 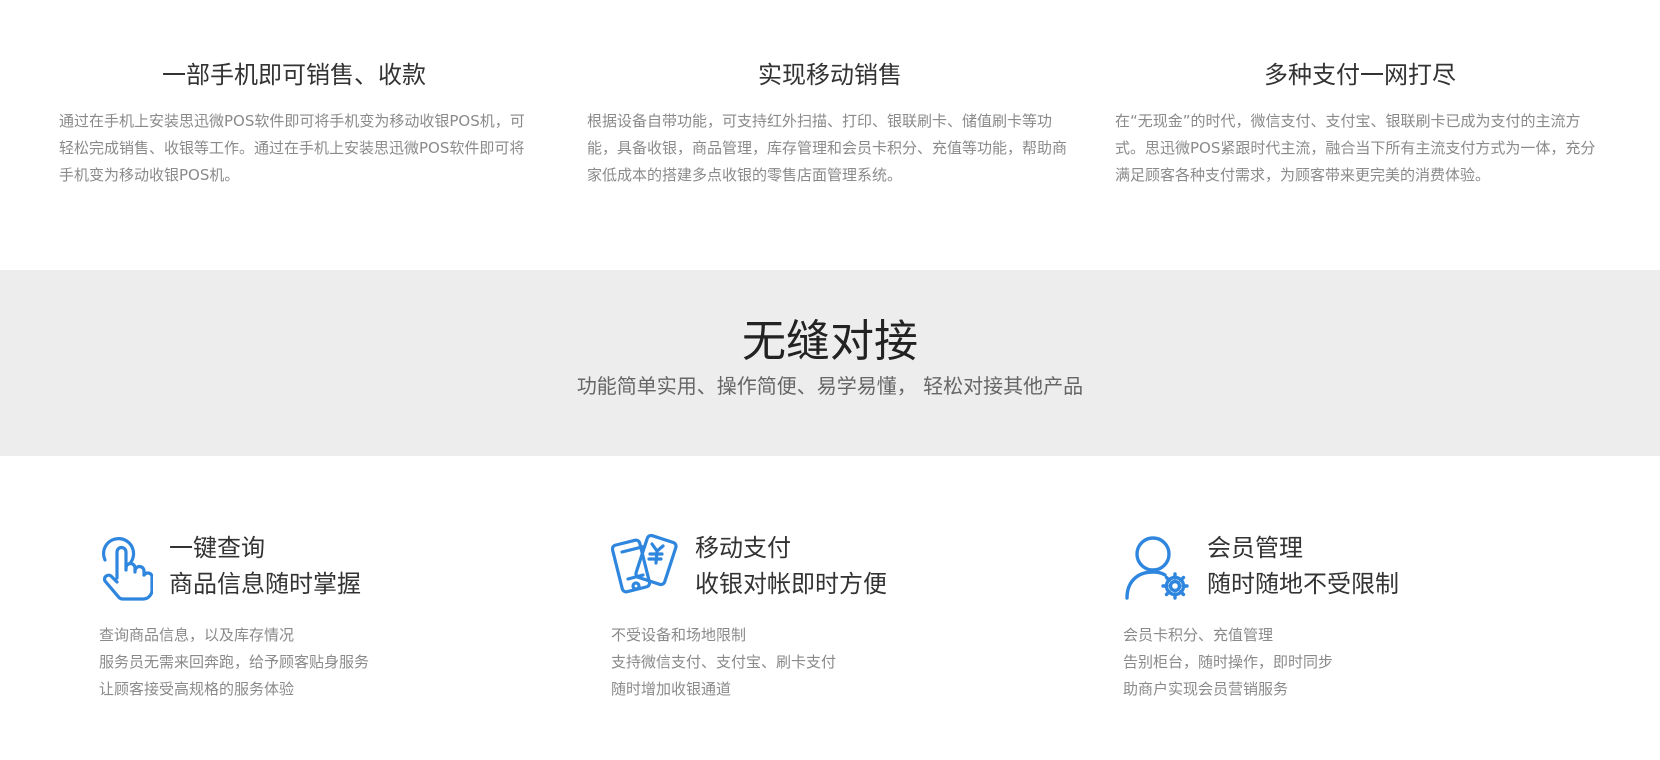 I want to click on list-item: 不受设备和场地限制, so click(x=679, y=635).